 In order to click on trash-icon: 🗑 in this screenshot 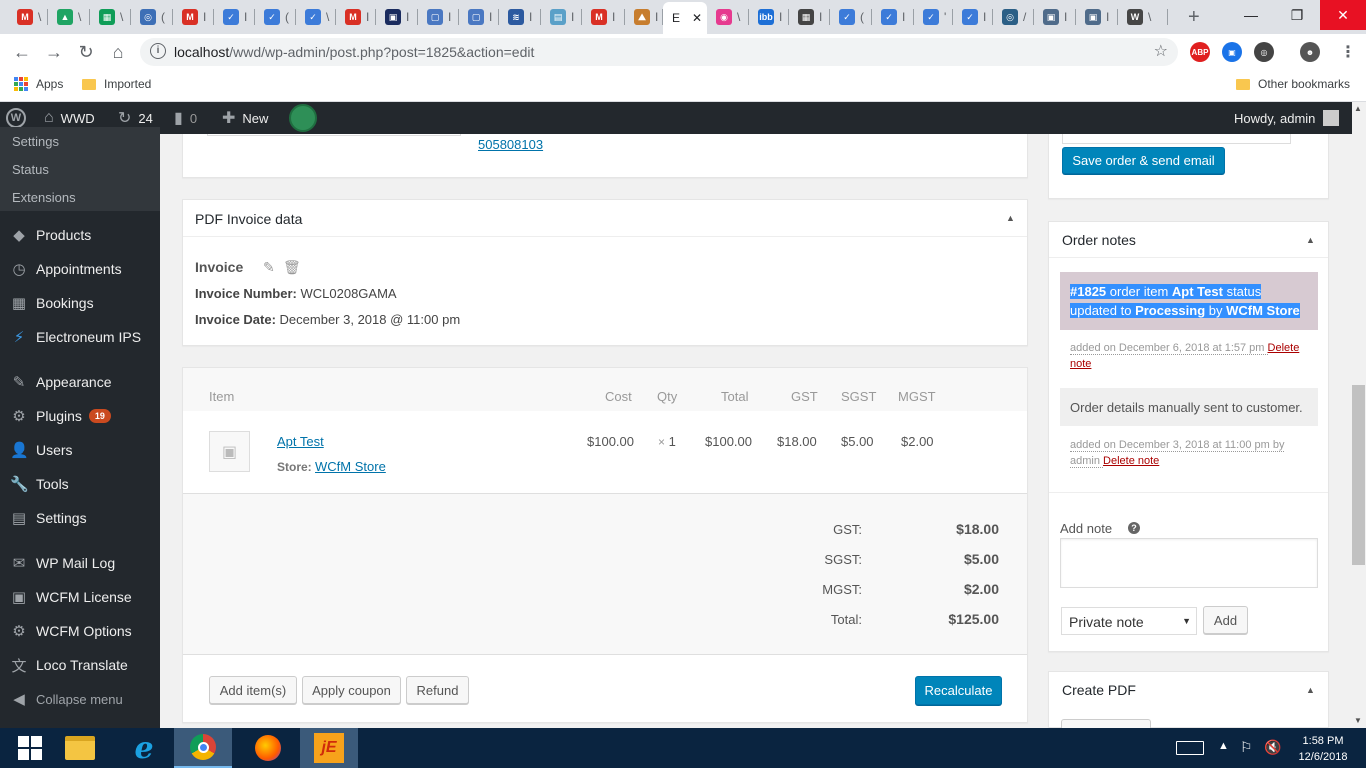, I will do `click(292, 267)`.